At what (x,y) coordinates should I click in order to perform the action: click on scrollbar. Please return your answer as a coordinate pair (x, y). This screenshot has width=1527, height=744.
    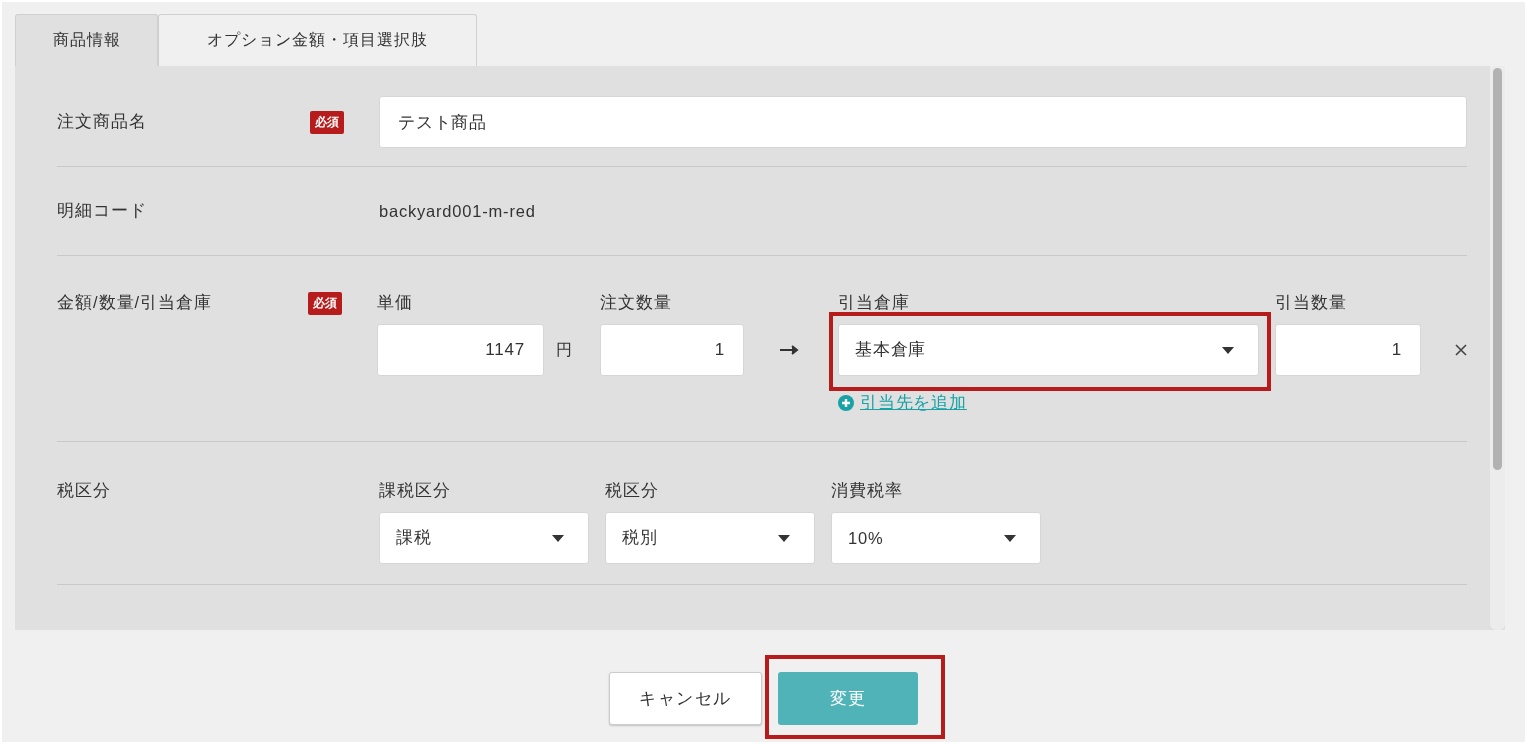
    Looking at the image, I should click on (1497, 348).